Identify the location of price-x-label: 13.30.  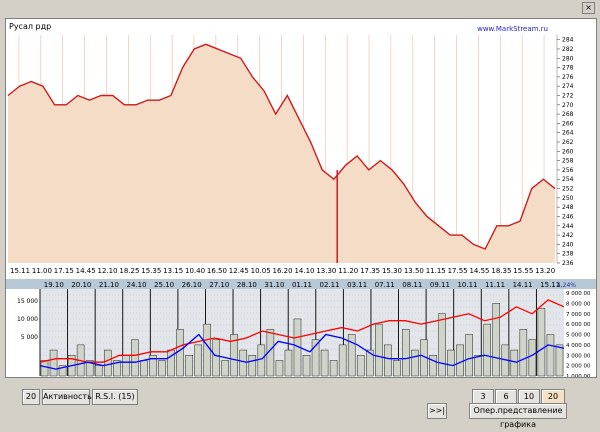
(326, 271).